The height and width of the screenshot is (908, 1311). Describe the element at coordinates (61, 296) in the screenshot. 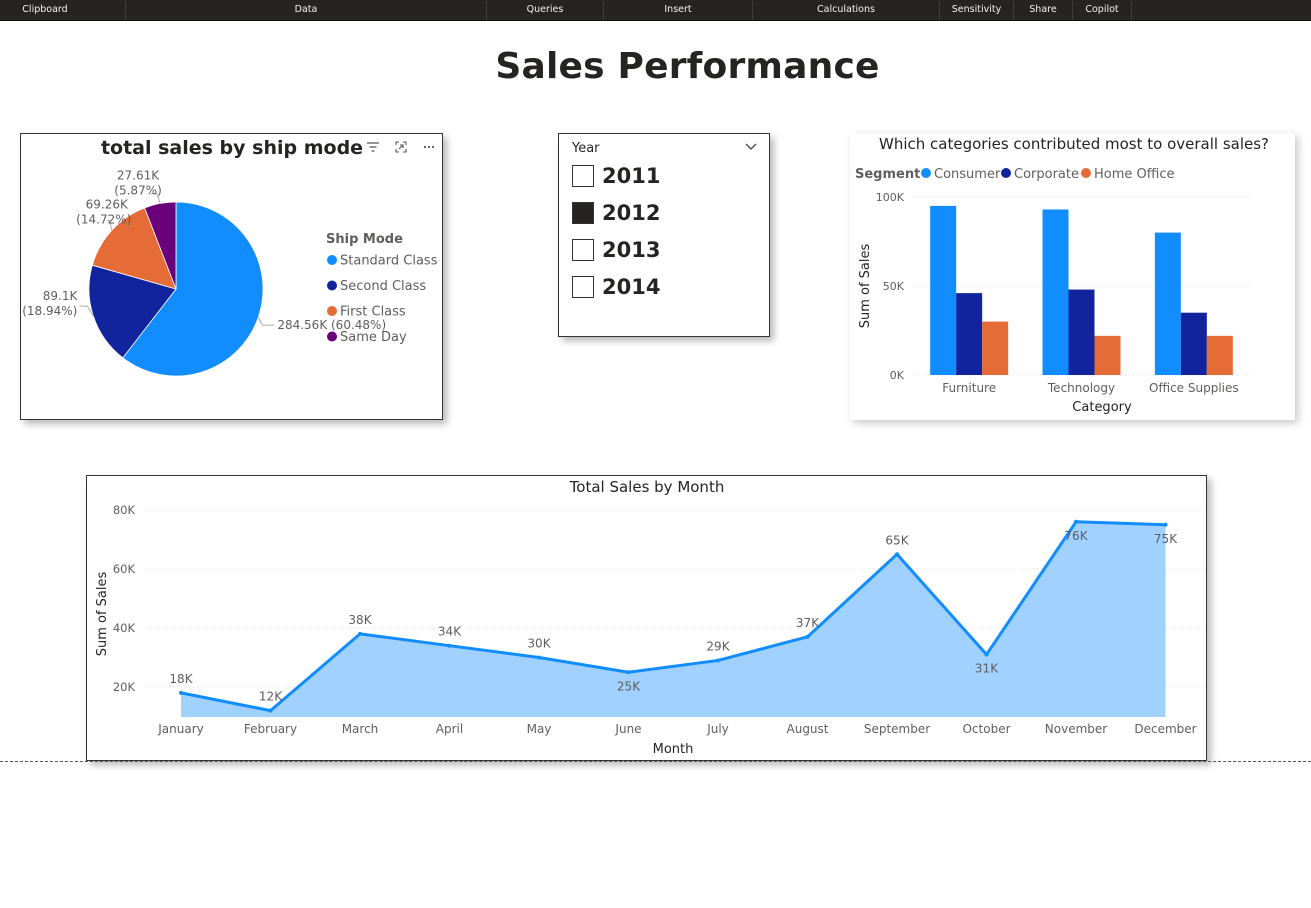

I see `data-label: 89.1K` at that location.